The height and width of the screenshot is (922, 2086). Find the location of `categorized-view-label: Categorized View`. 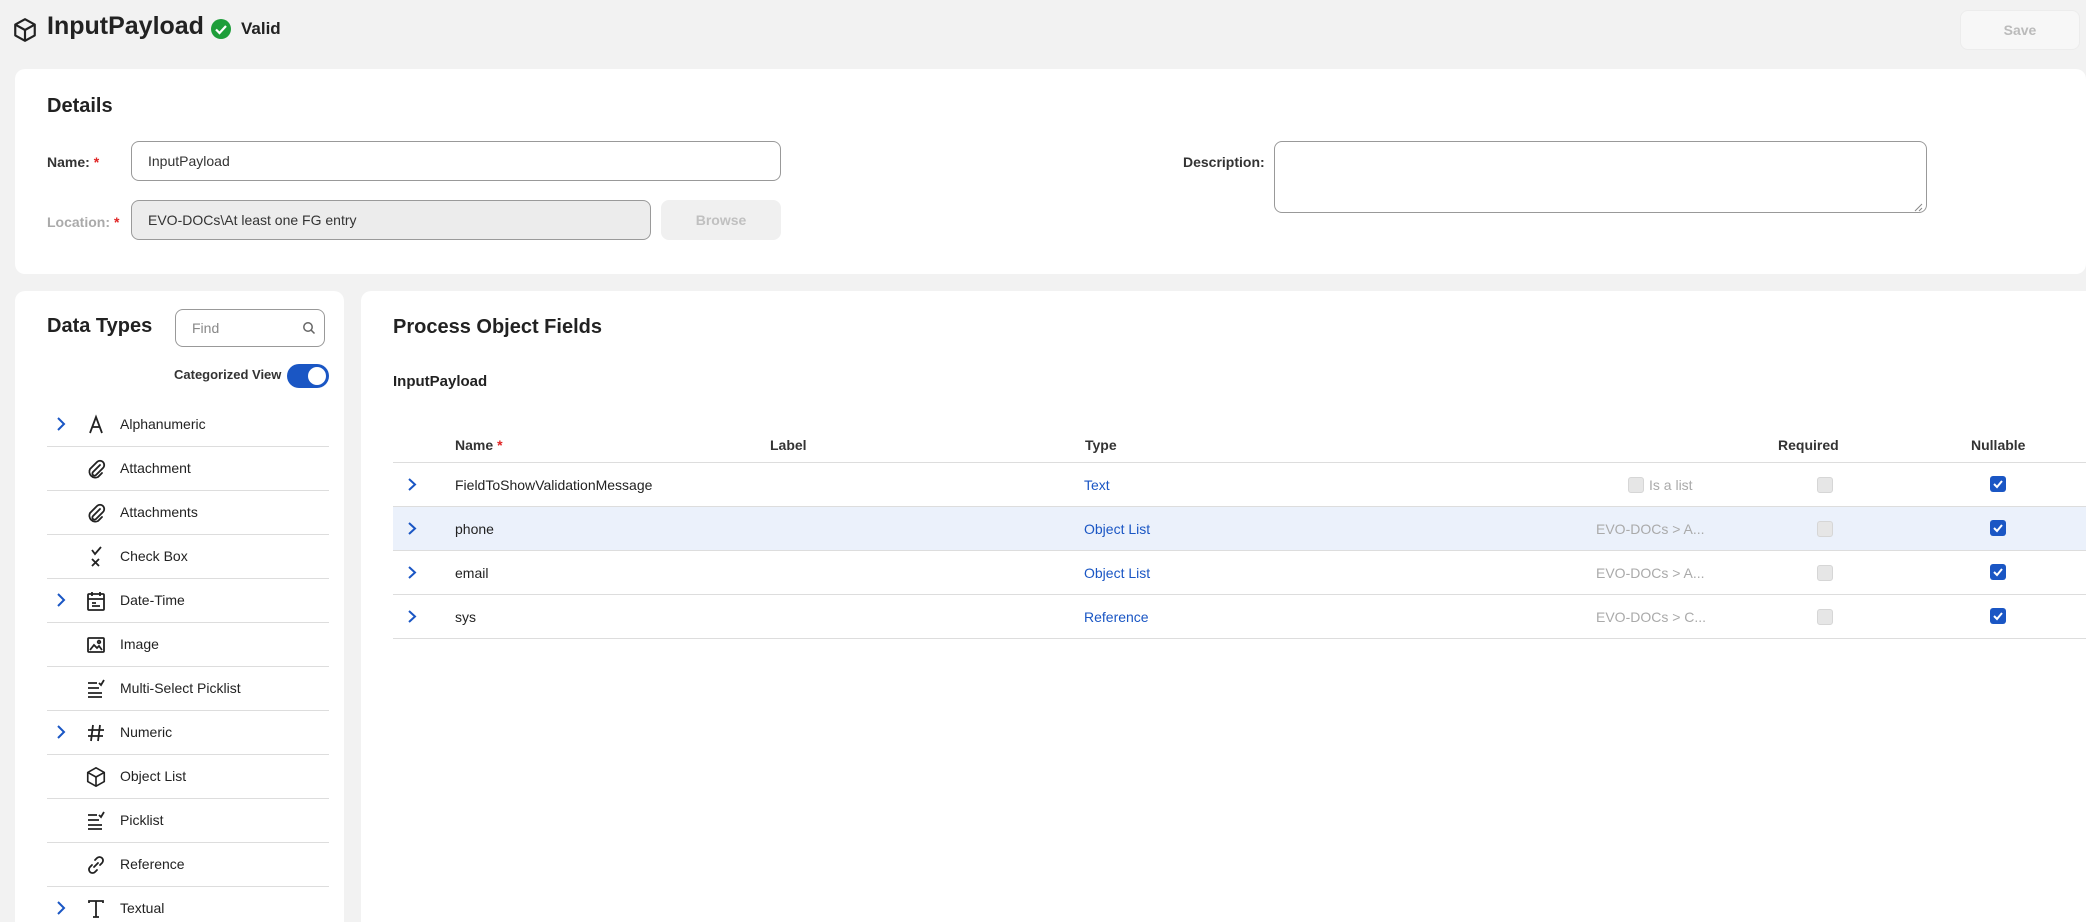

categorized-view-label: Categorized View is located at coordinates (228, 374).